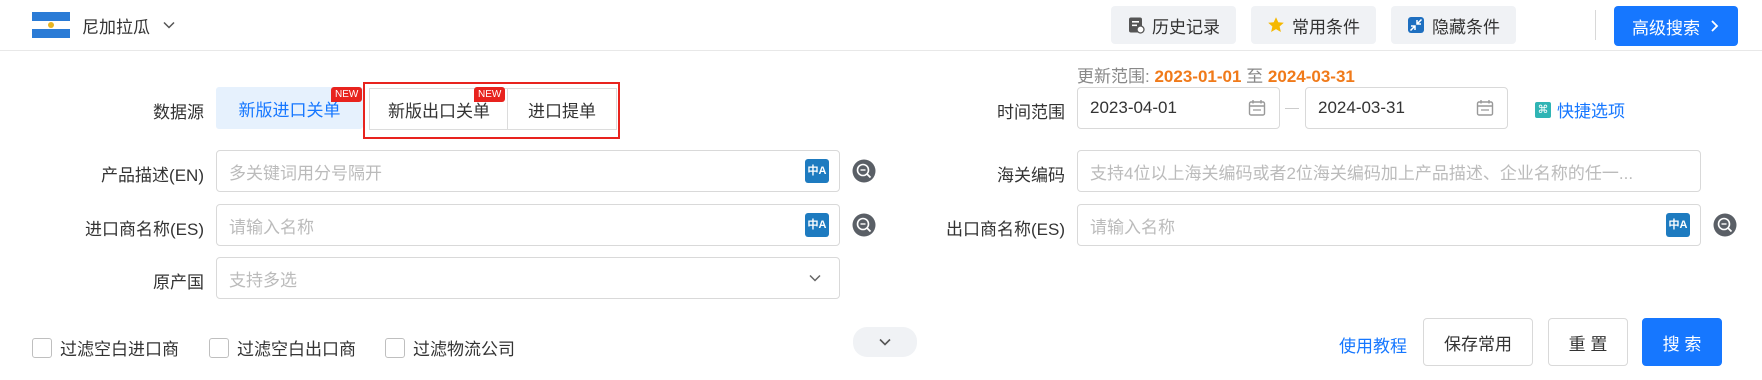 This screenshot has height=380, width=1762. I want to click on update-range-separator: 至, so click(1255, 76).